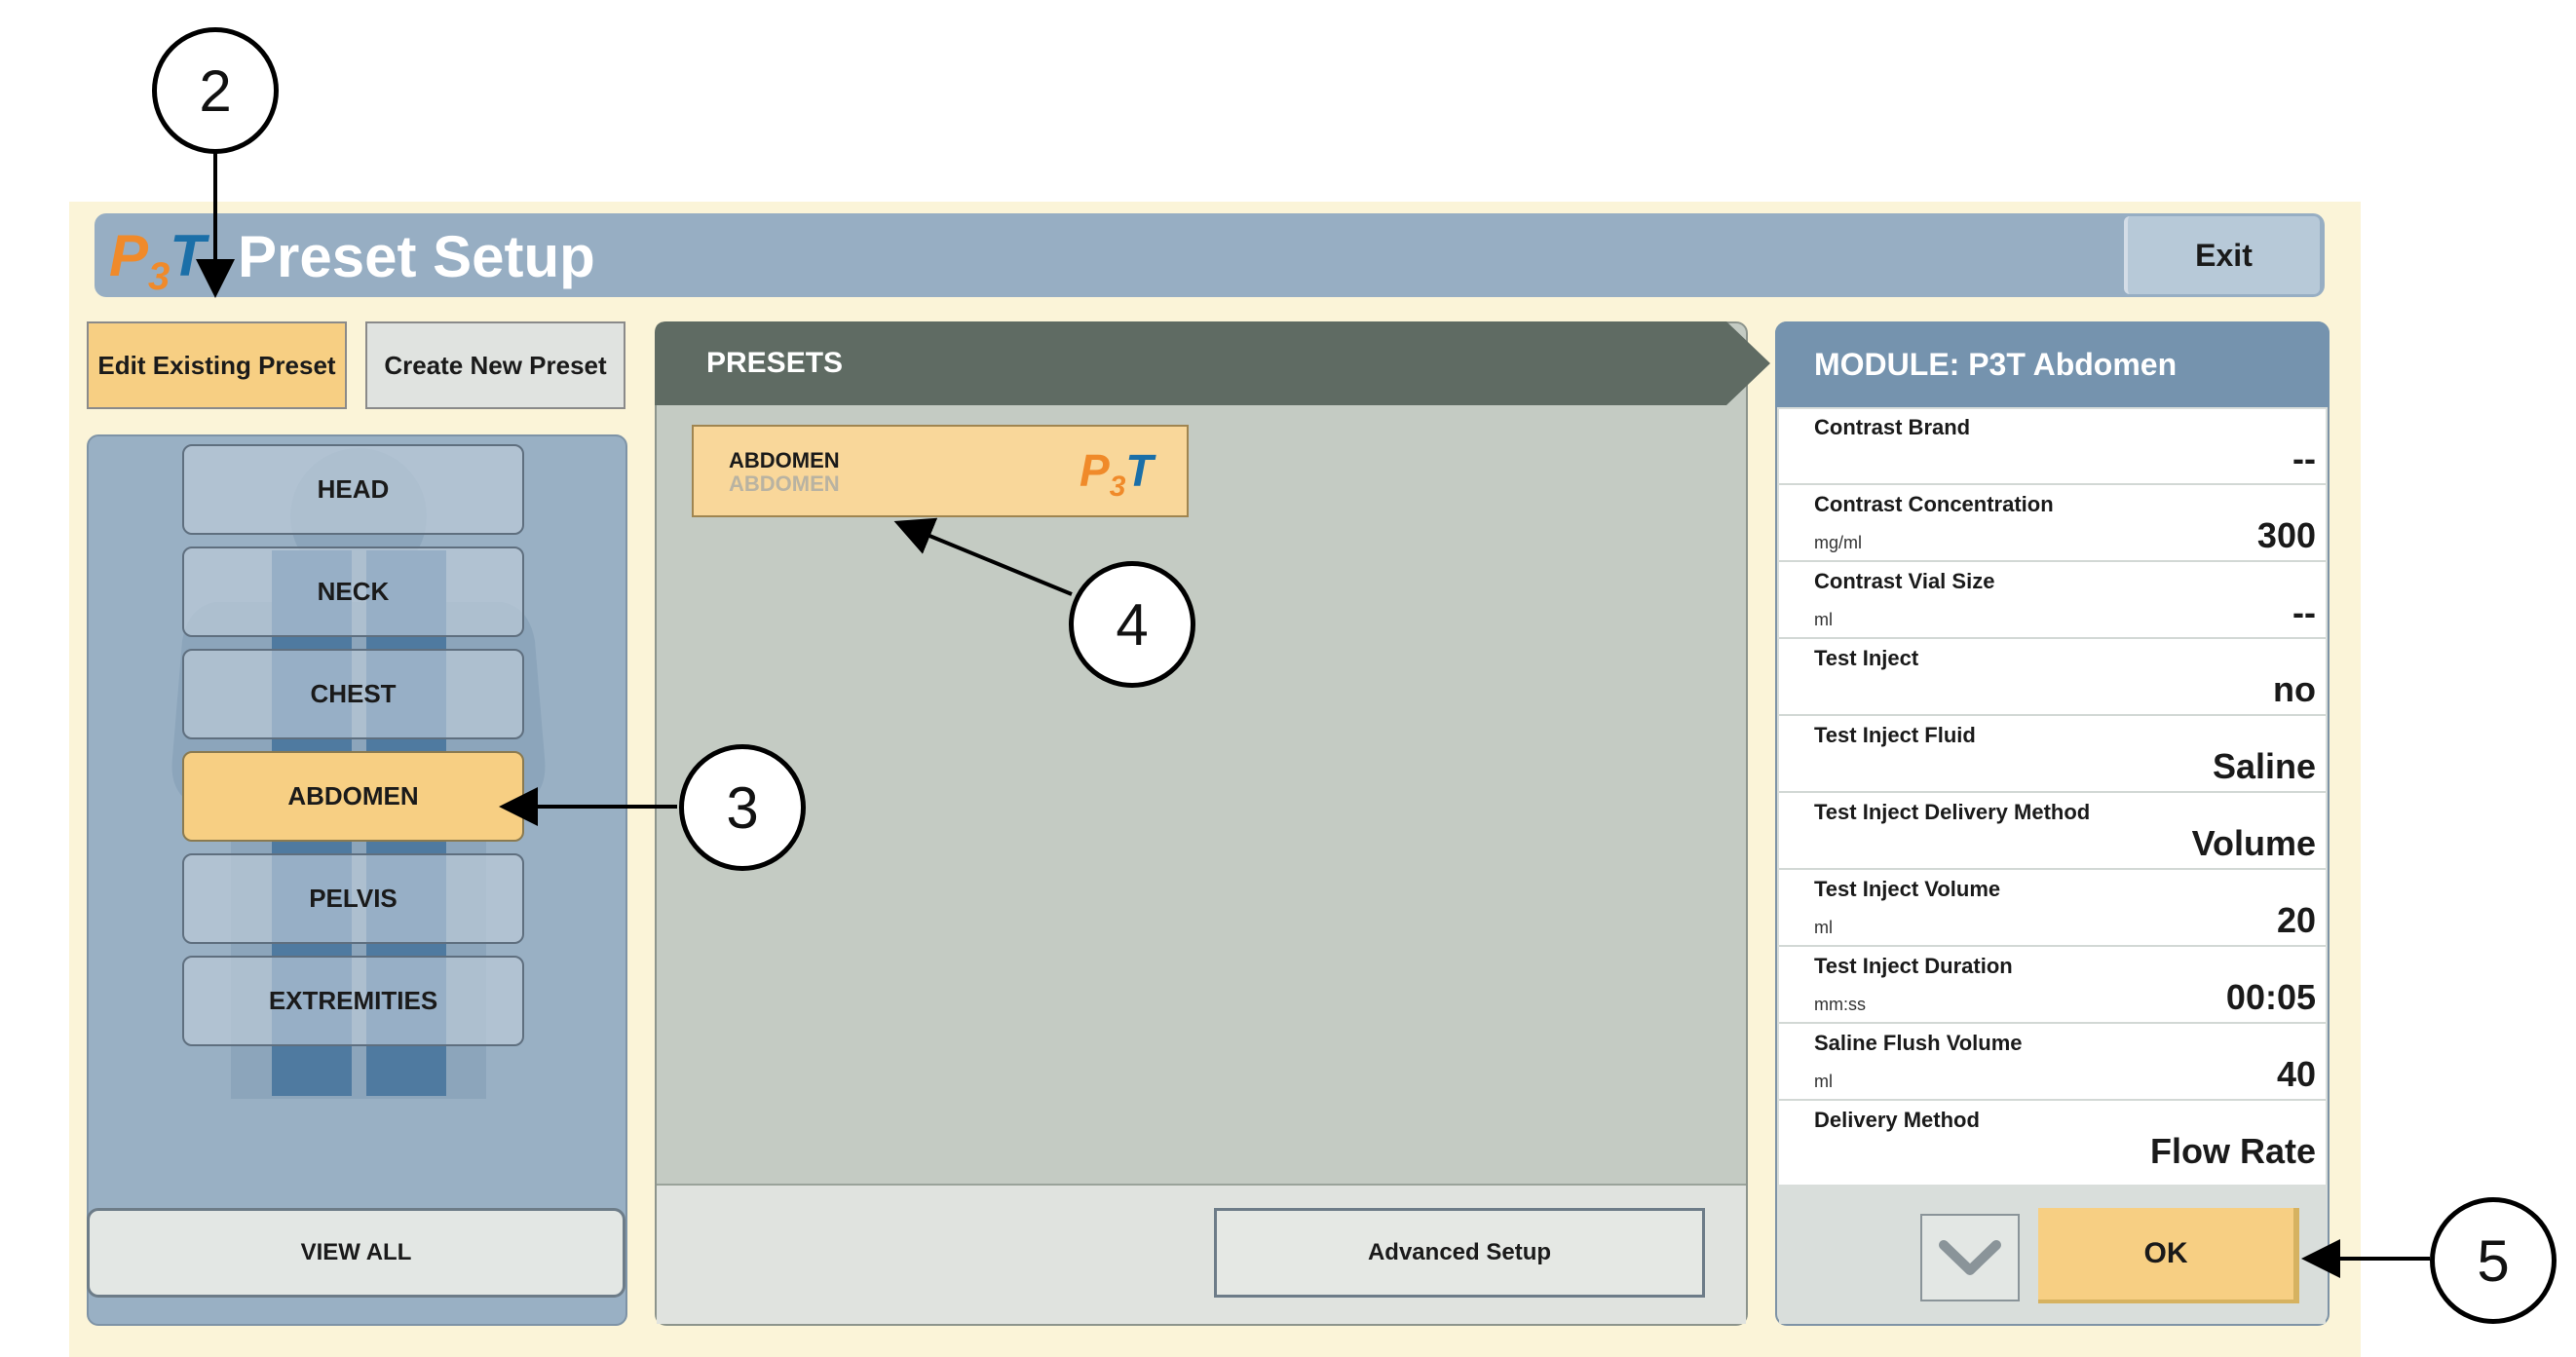  Describe the element at coordinates (2168, 1255) in the screenshot. I see `ok-button: OK` at that location.